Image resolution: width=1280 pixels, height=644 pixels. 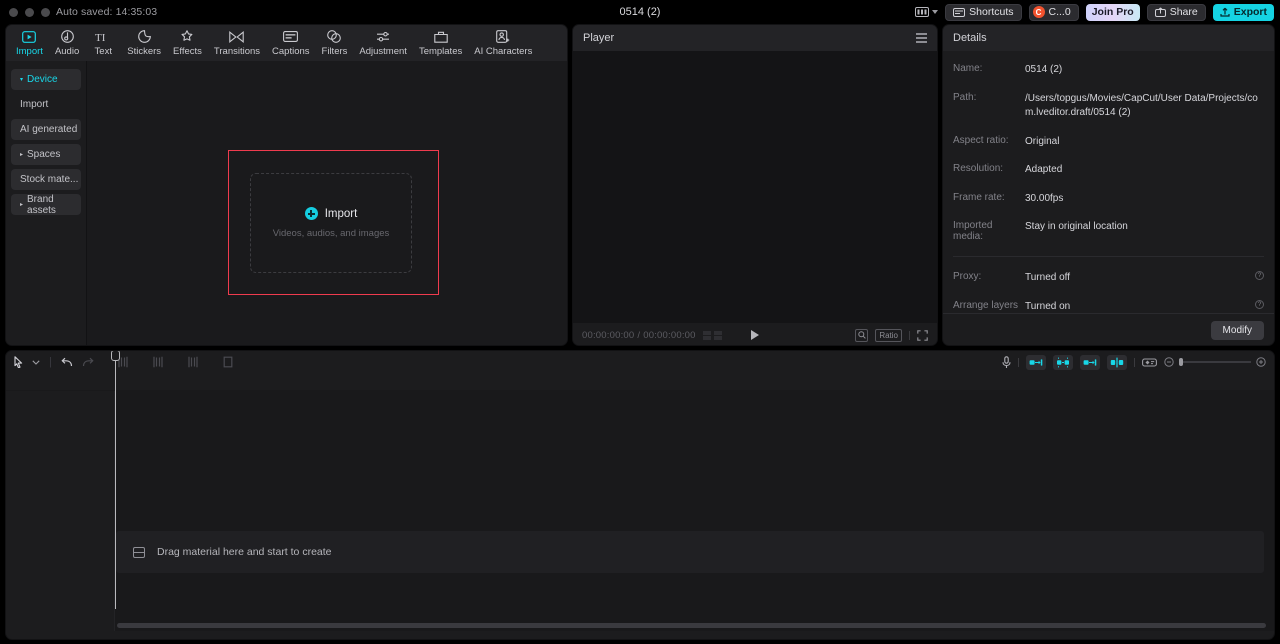 I want to click on undo-icon, so click(x=67, y=362).